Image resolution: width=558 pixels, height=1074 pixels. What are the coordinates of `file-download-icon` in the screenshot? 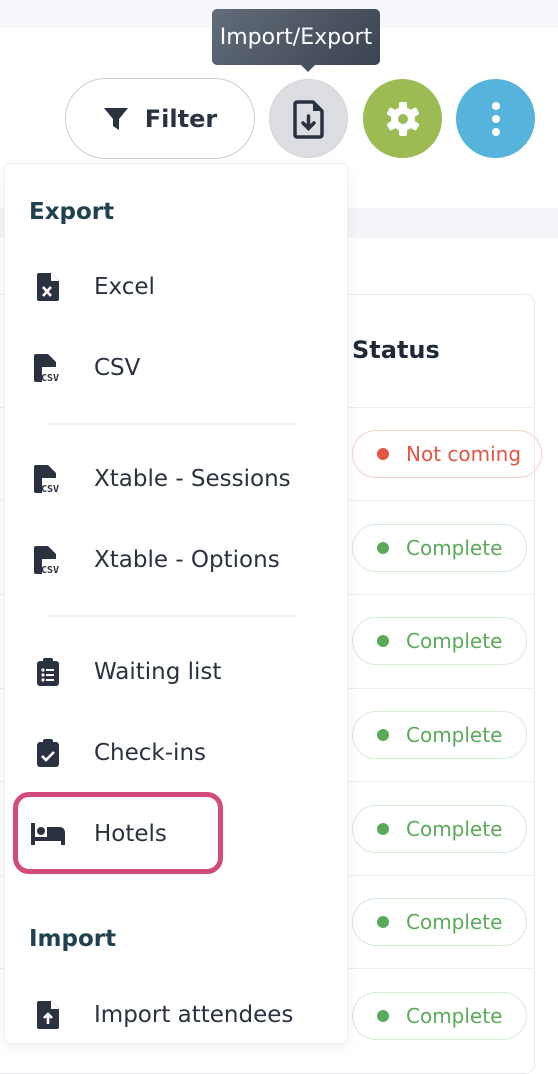 It's located at (308, 119).